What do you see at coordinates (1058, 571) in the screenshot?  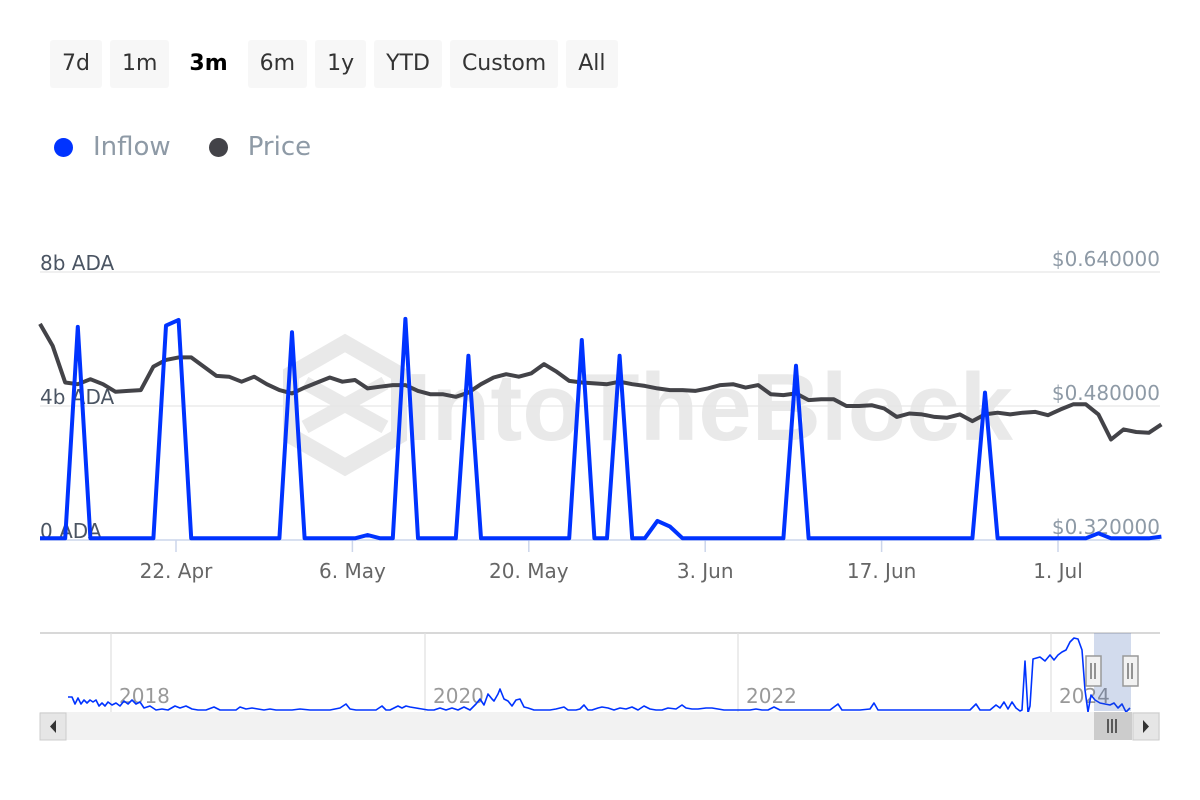 I see `x-tick-label: 1. Jul` at bounding box center [1058, 571].